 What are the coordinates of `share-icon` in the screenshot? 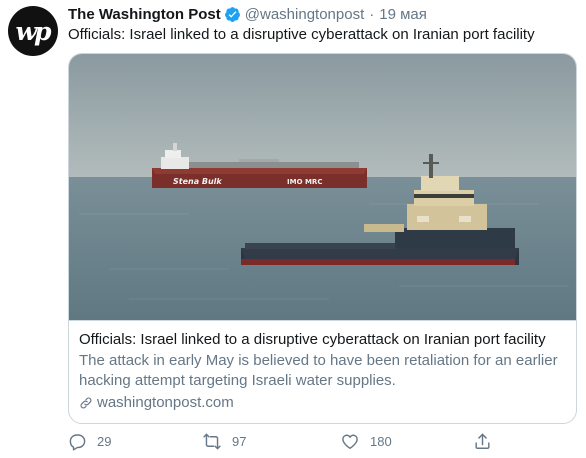 It's located at (482, 441).